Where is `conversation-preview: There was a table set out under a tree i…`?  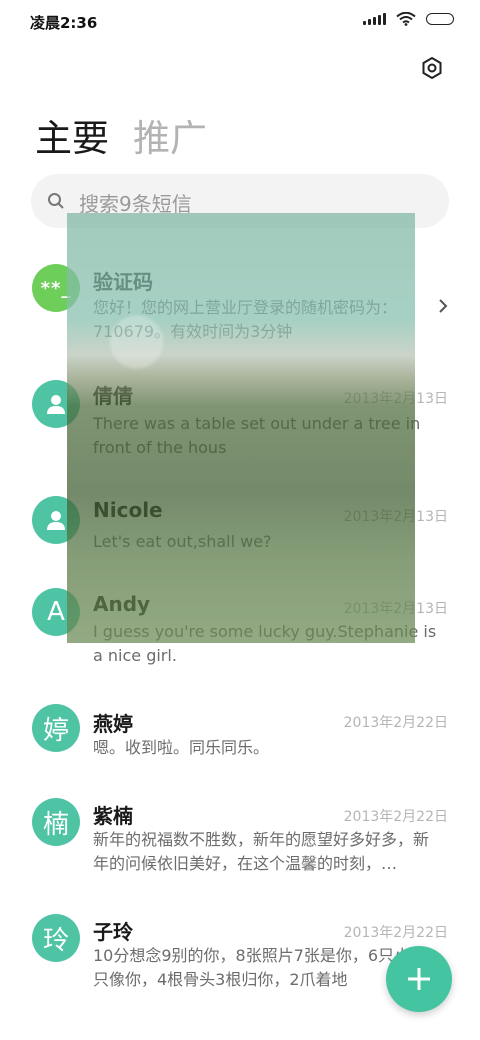
conversation-preview: There was a table set out under a tree i… is located at coordinates (257, 435).